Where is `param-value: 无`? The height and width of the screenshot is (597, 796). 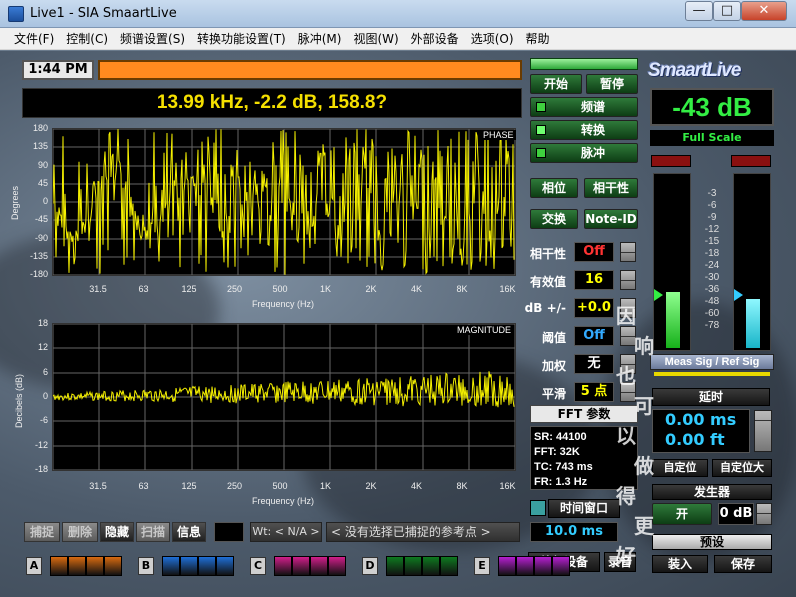
param-value: 无 is located at coordinates (594, 364).